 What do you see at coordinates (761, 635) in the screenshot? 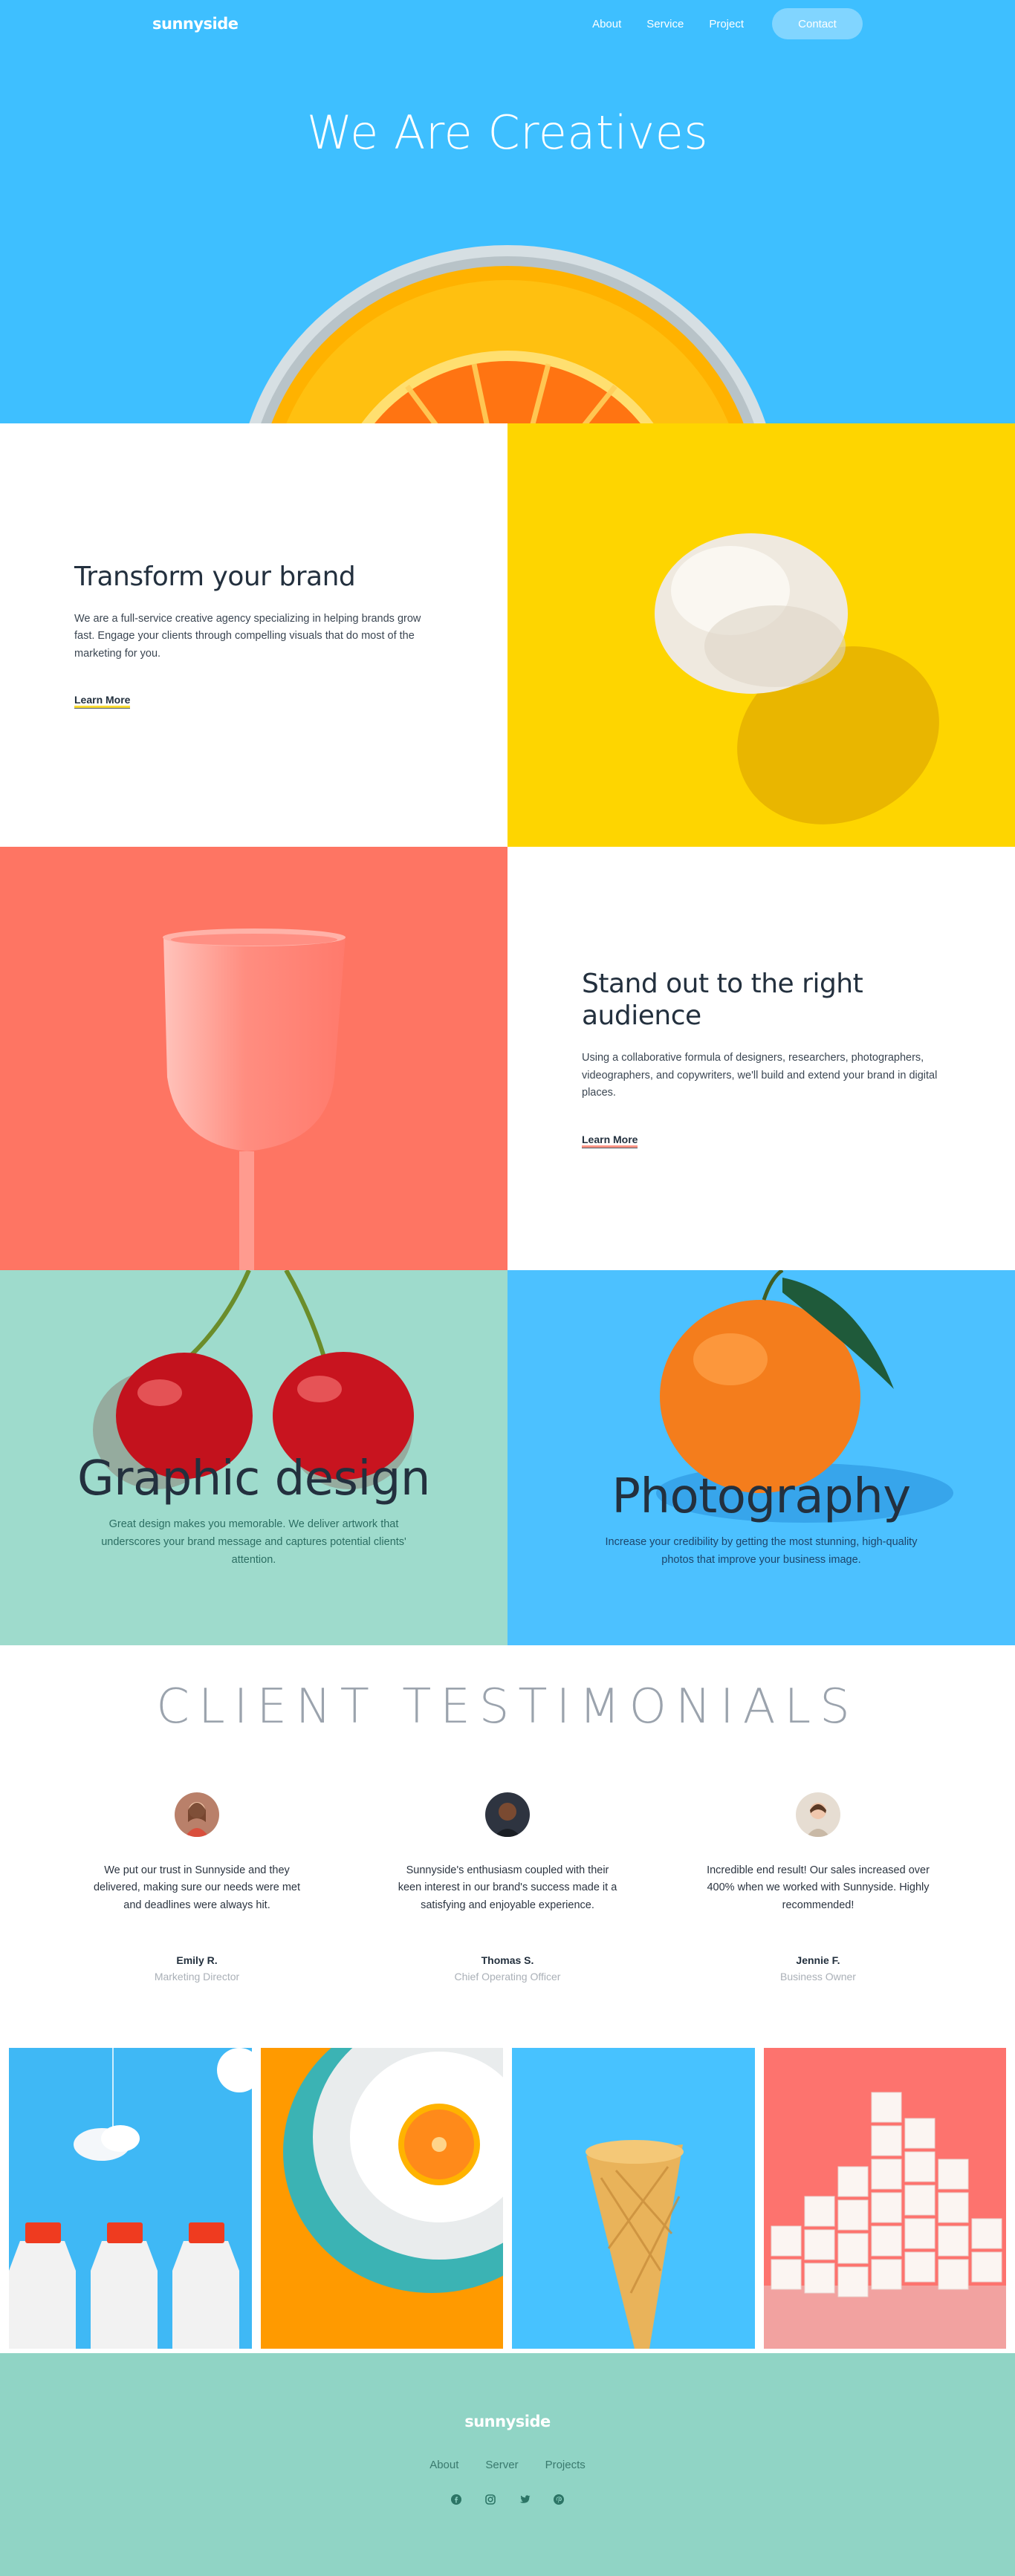
I see `egg-image` at bounding box center [761, 635].